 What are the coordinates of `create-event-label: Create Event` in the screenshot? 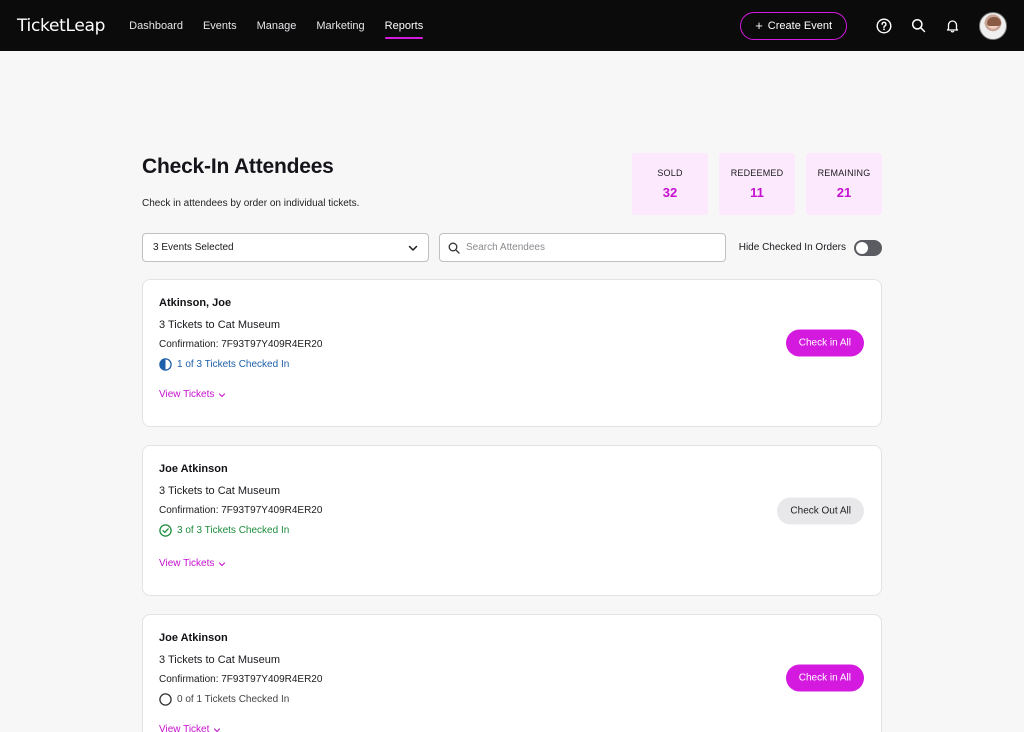 It's located at (799, 25).